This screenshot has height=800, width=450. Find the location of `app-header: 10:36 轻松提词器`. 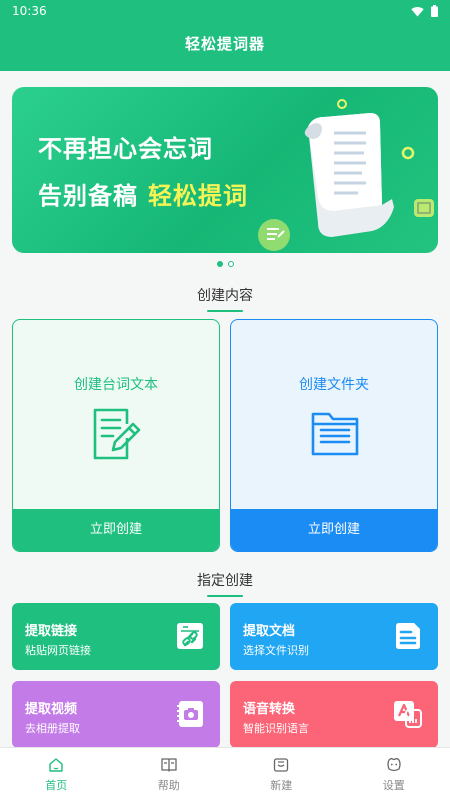

app-header: 10:36 轻松提词器 is located at coordinates (225, 35).